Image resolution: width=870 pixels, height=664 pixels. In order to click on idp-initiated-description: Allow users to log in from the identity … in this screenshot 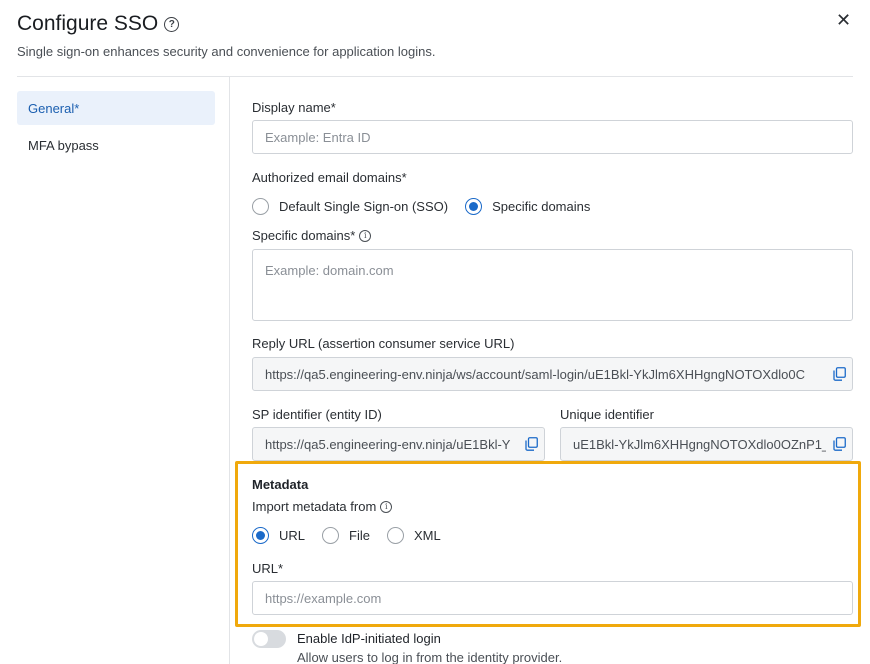, I will do `click(430, 657)`.